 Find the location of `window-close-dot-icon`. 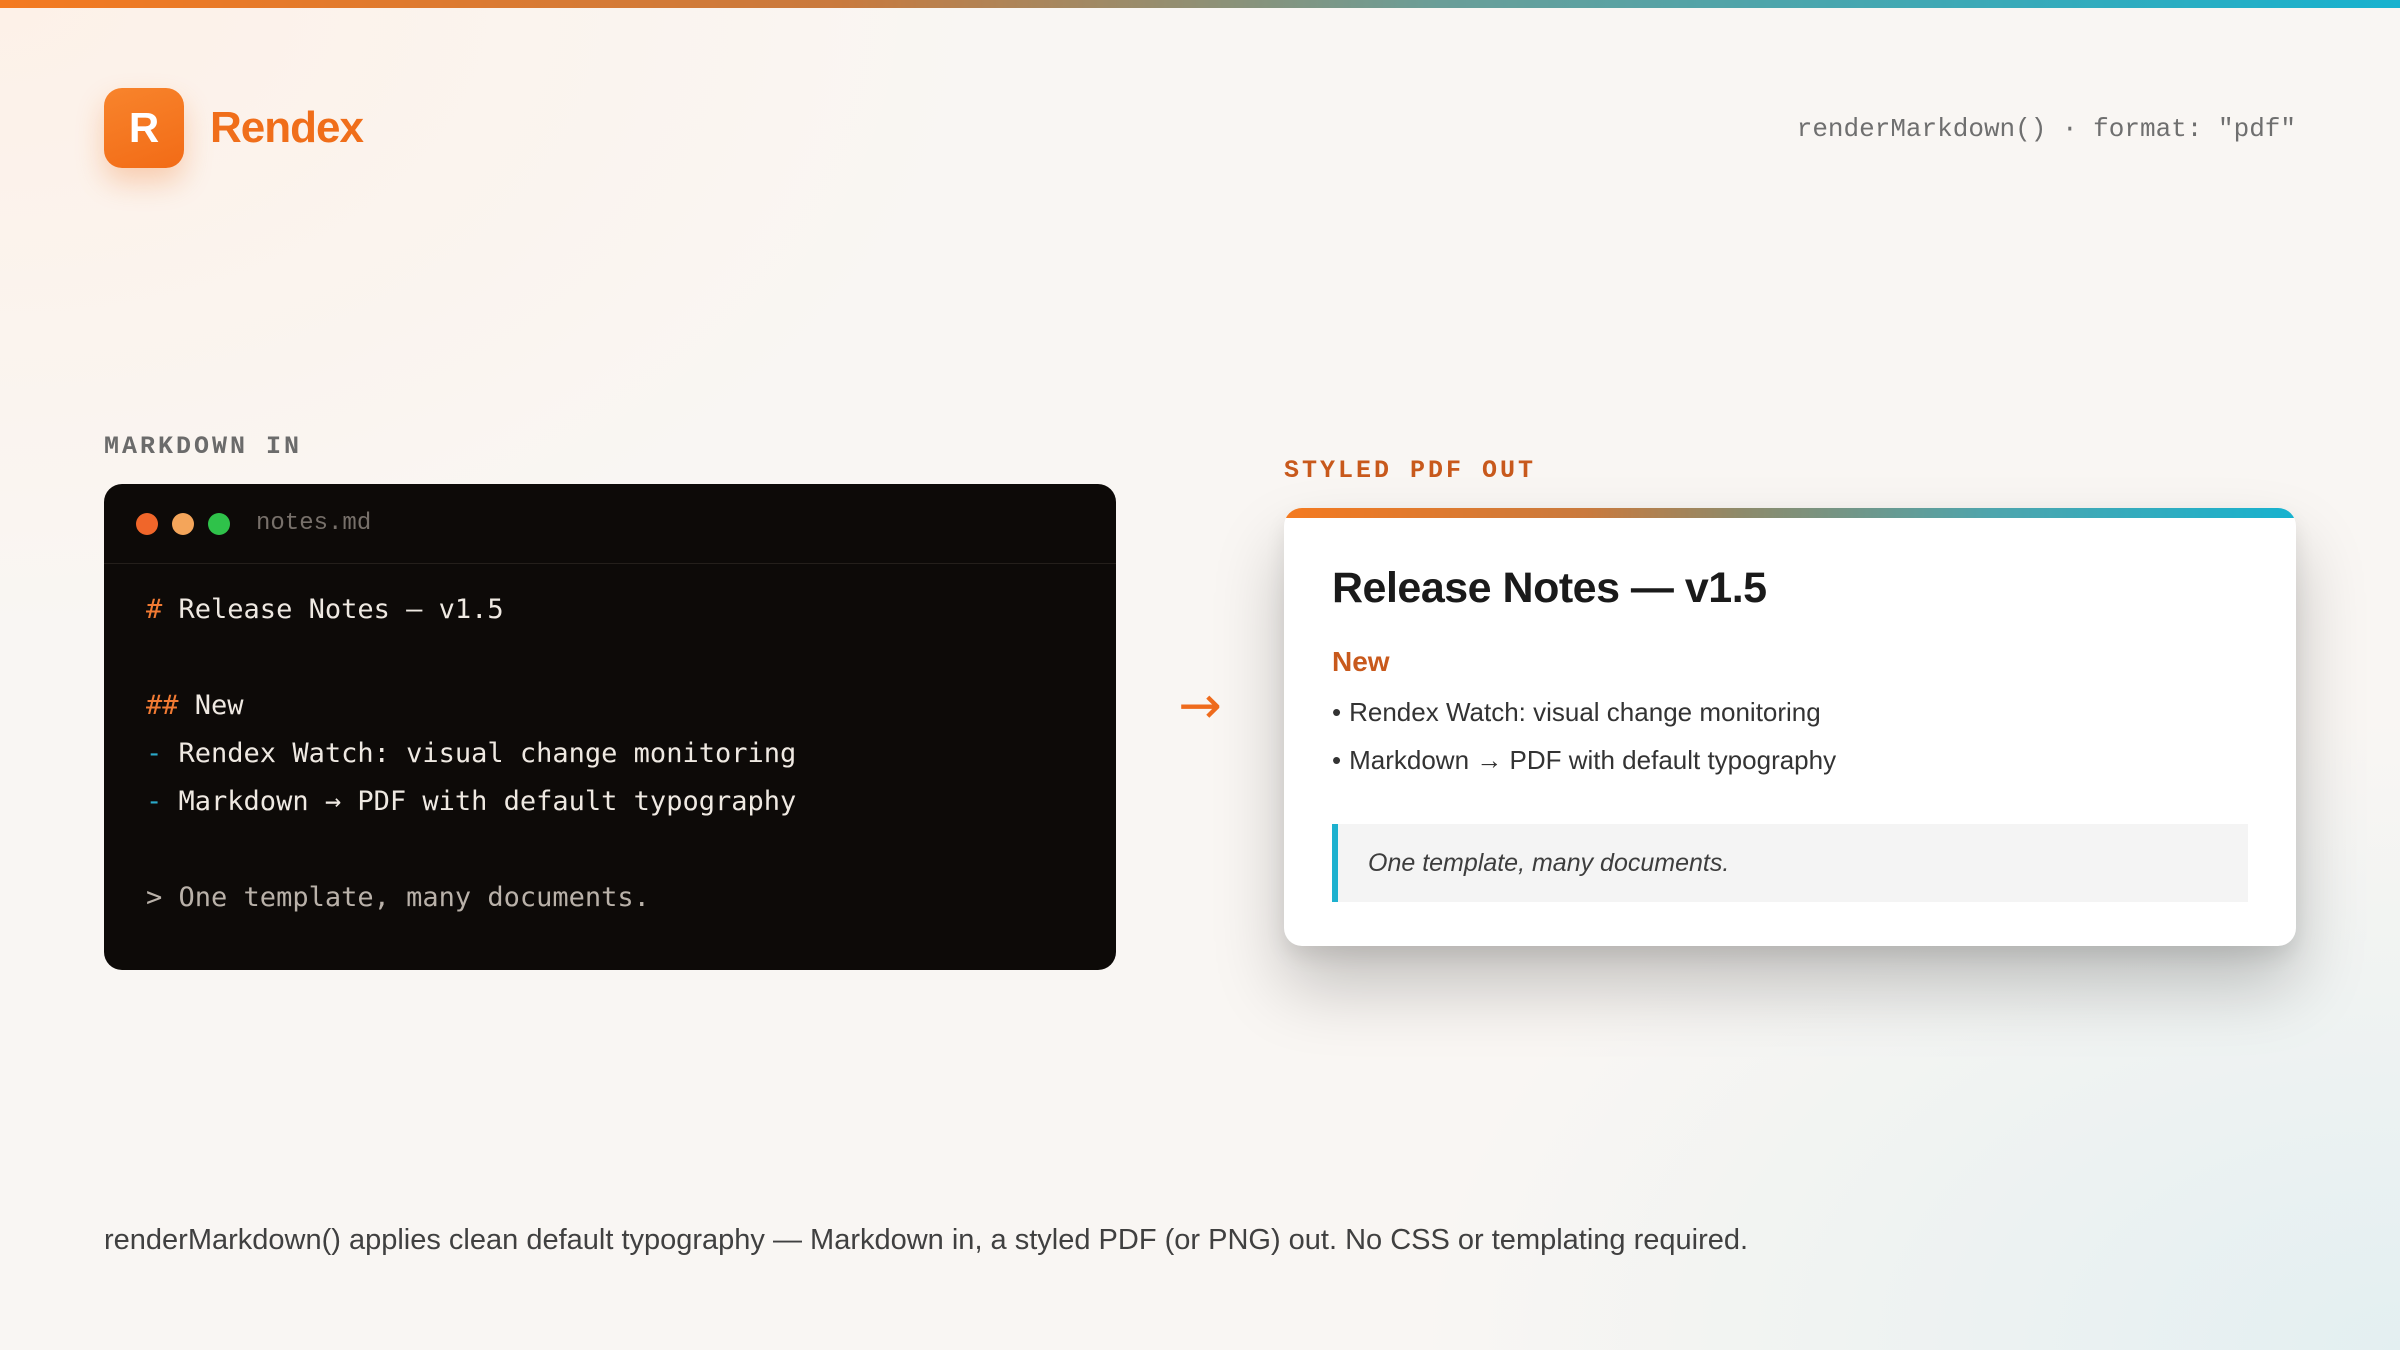

window-close-dot-icon is located at coordinates (147, 523).